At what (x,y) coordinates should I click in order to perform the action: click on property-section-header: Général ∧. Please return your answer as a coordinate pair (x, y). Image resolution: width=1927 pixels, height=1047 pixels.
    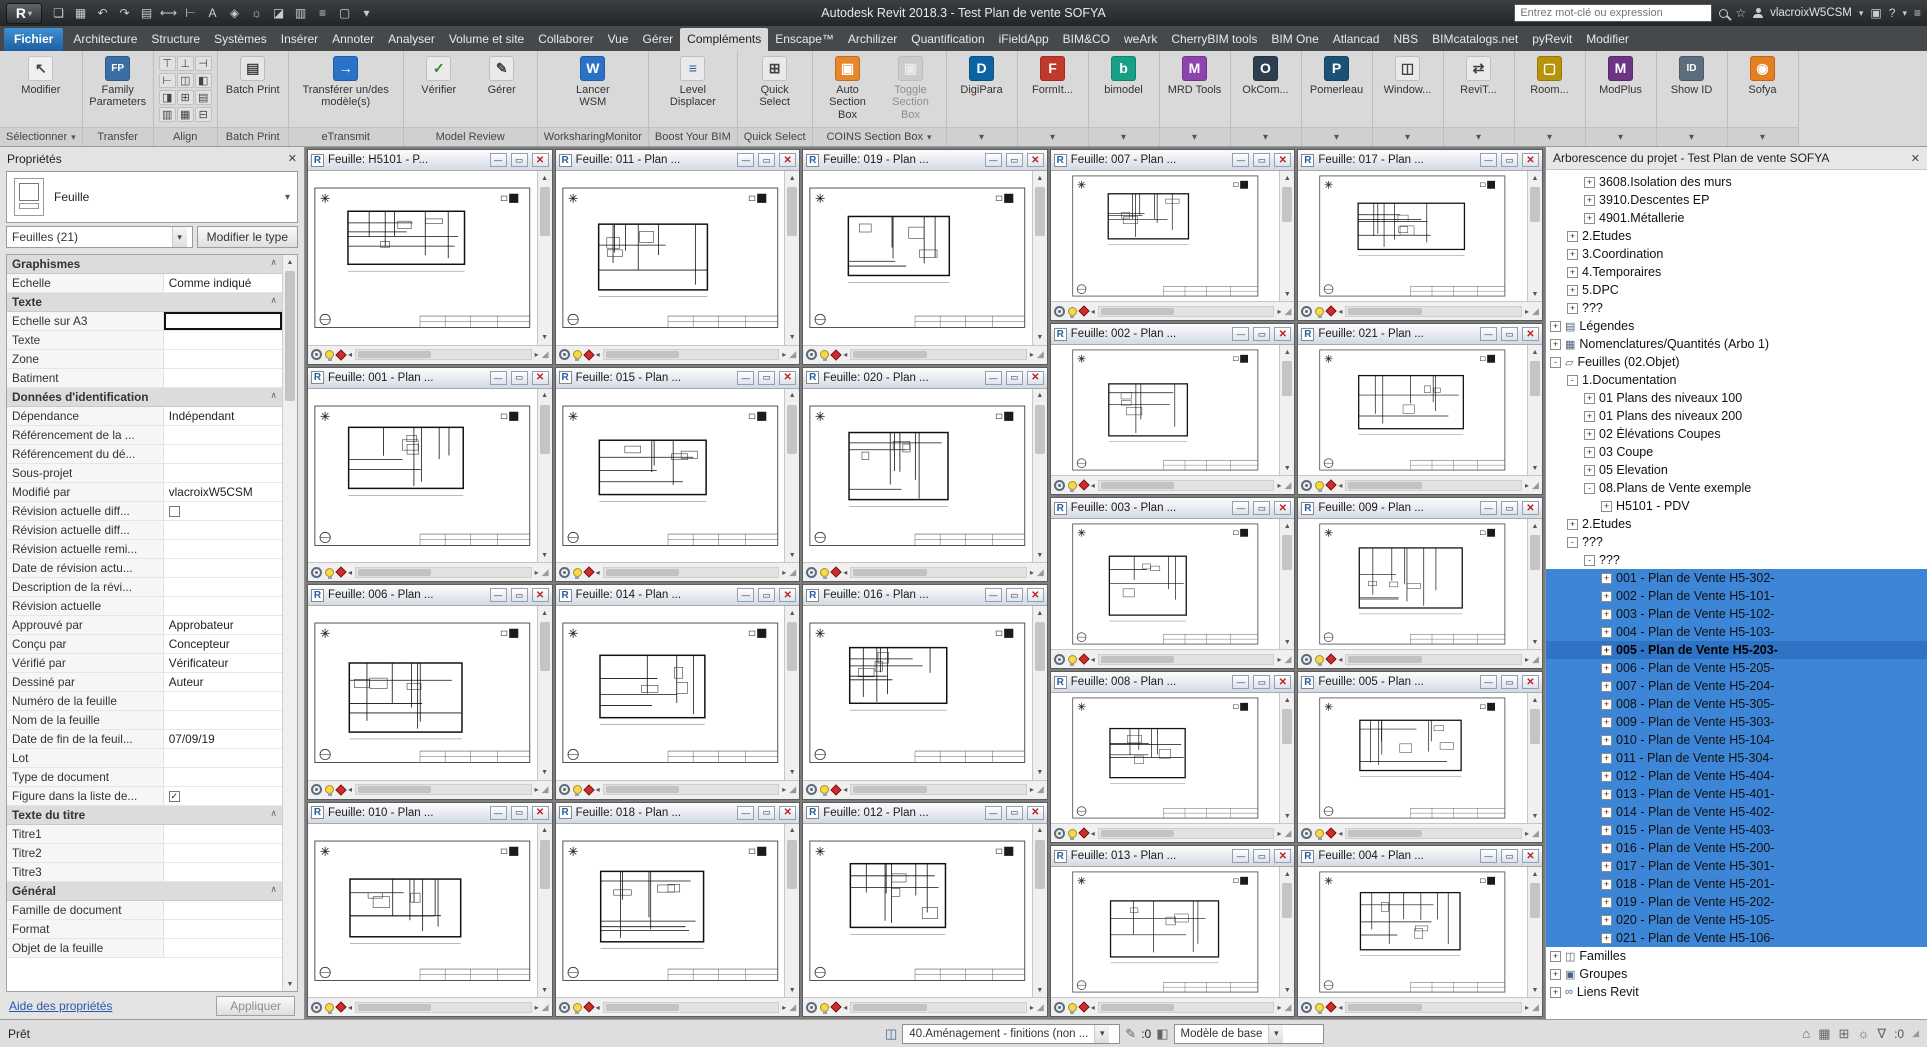
    Looking at the image, I should click on (144, 891).